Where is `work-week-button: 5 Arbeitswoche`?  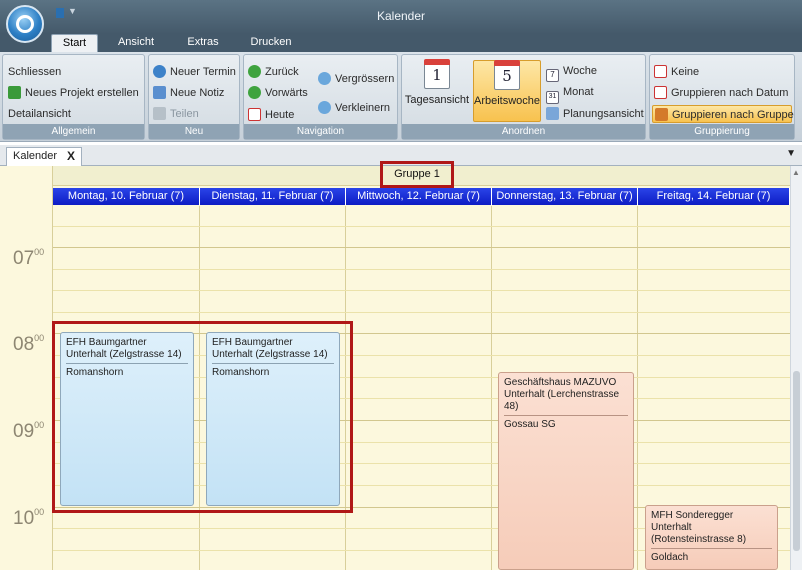 work-week-button: 5 Arbeitswoche is located at coordinates (507, 91).